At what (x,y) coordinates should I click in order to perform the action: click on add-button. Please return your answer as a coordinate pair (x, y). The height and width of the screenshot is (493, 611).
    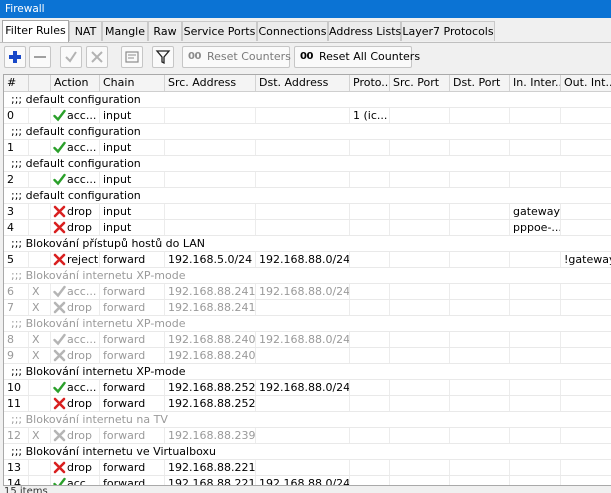
    Looking at the image, I should click on (15, 57).